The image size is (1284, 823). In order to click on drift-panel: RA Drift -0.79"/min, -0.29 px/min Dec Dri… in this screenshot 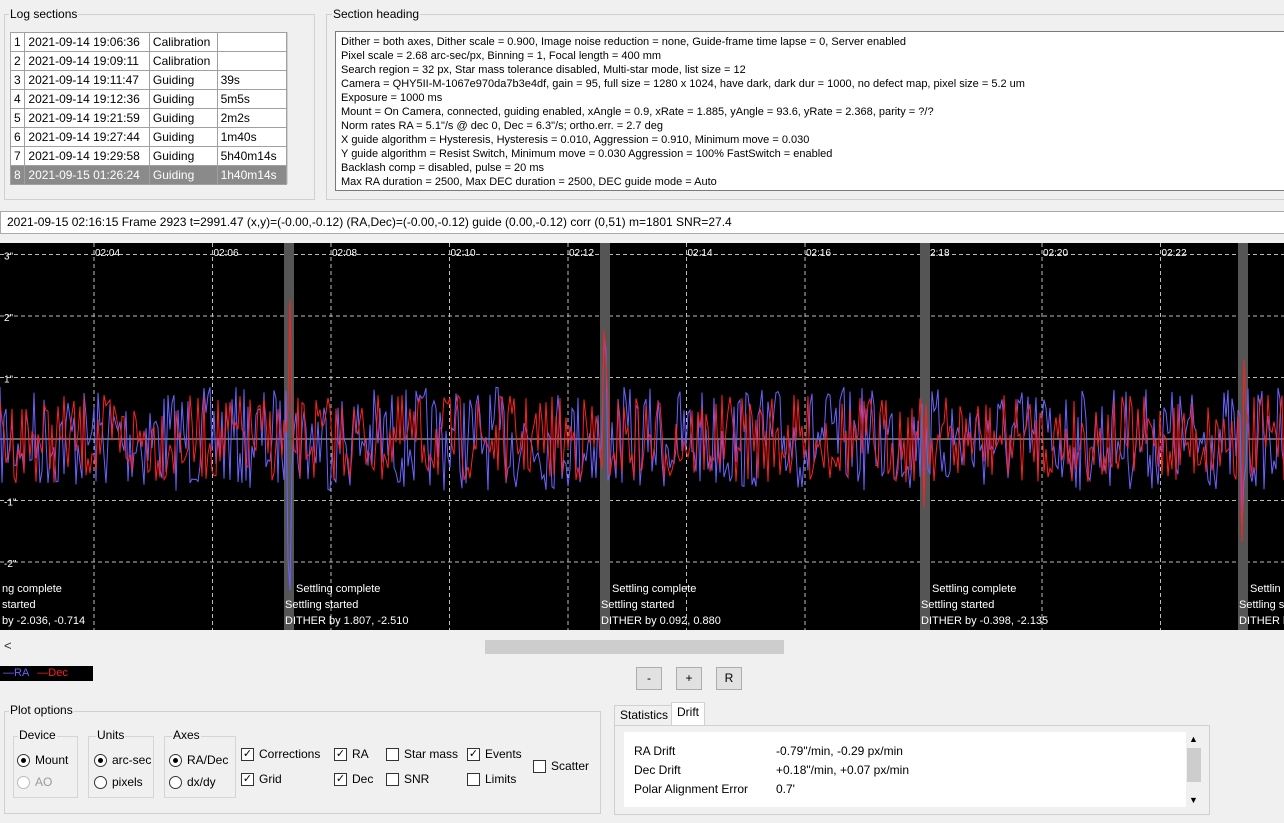, I will do `click(912, 770)`.